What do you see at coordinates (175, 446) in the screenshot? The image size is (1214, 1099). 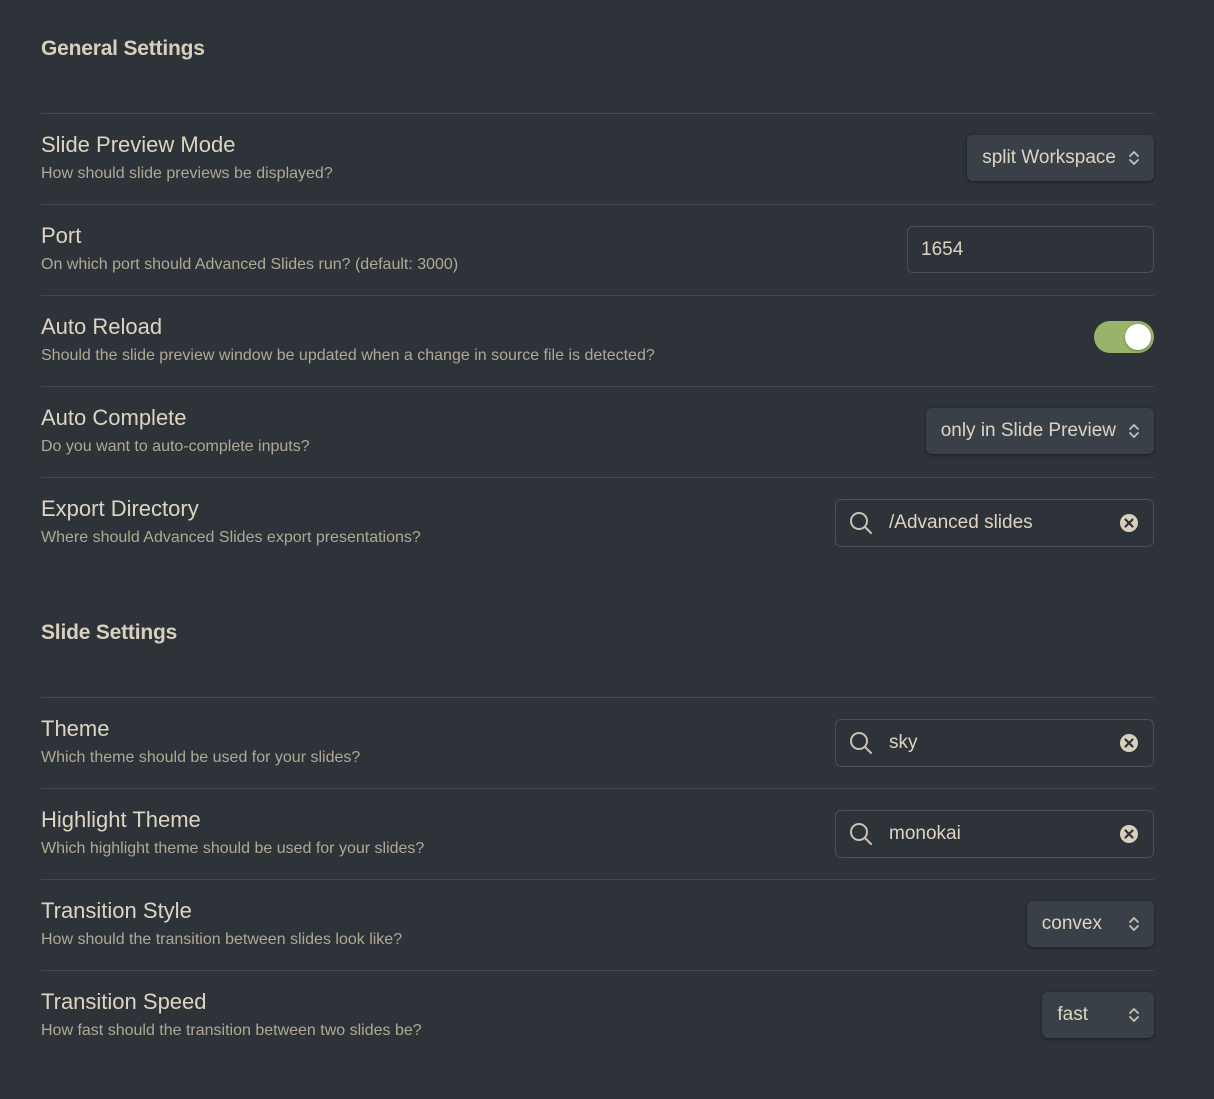 I see `setting-description: Do you want to auto-complete inputs?` at bounding box center [175, 446].